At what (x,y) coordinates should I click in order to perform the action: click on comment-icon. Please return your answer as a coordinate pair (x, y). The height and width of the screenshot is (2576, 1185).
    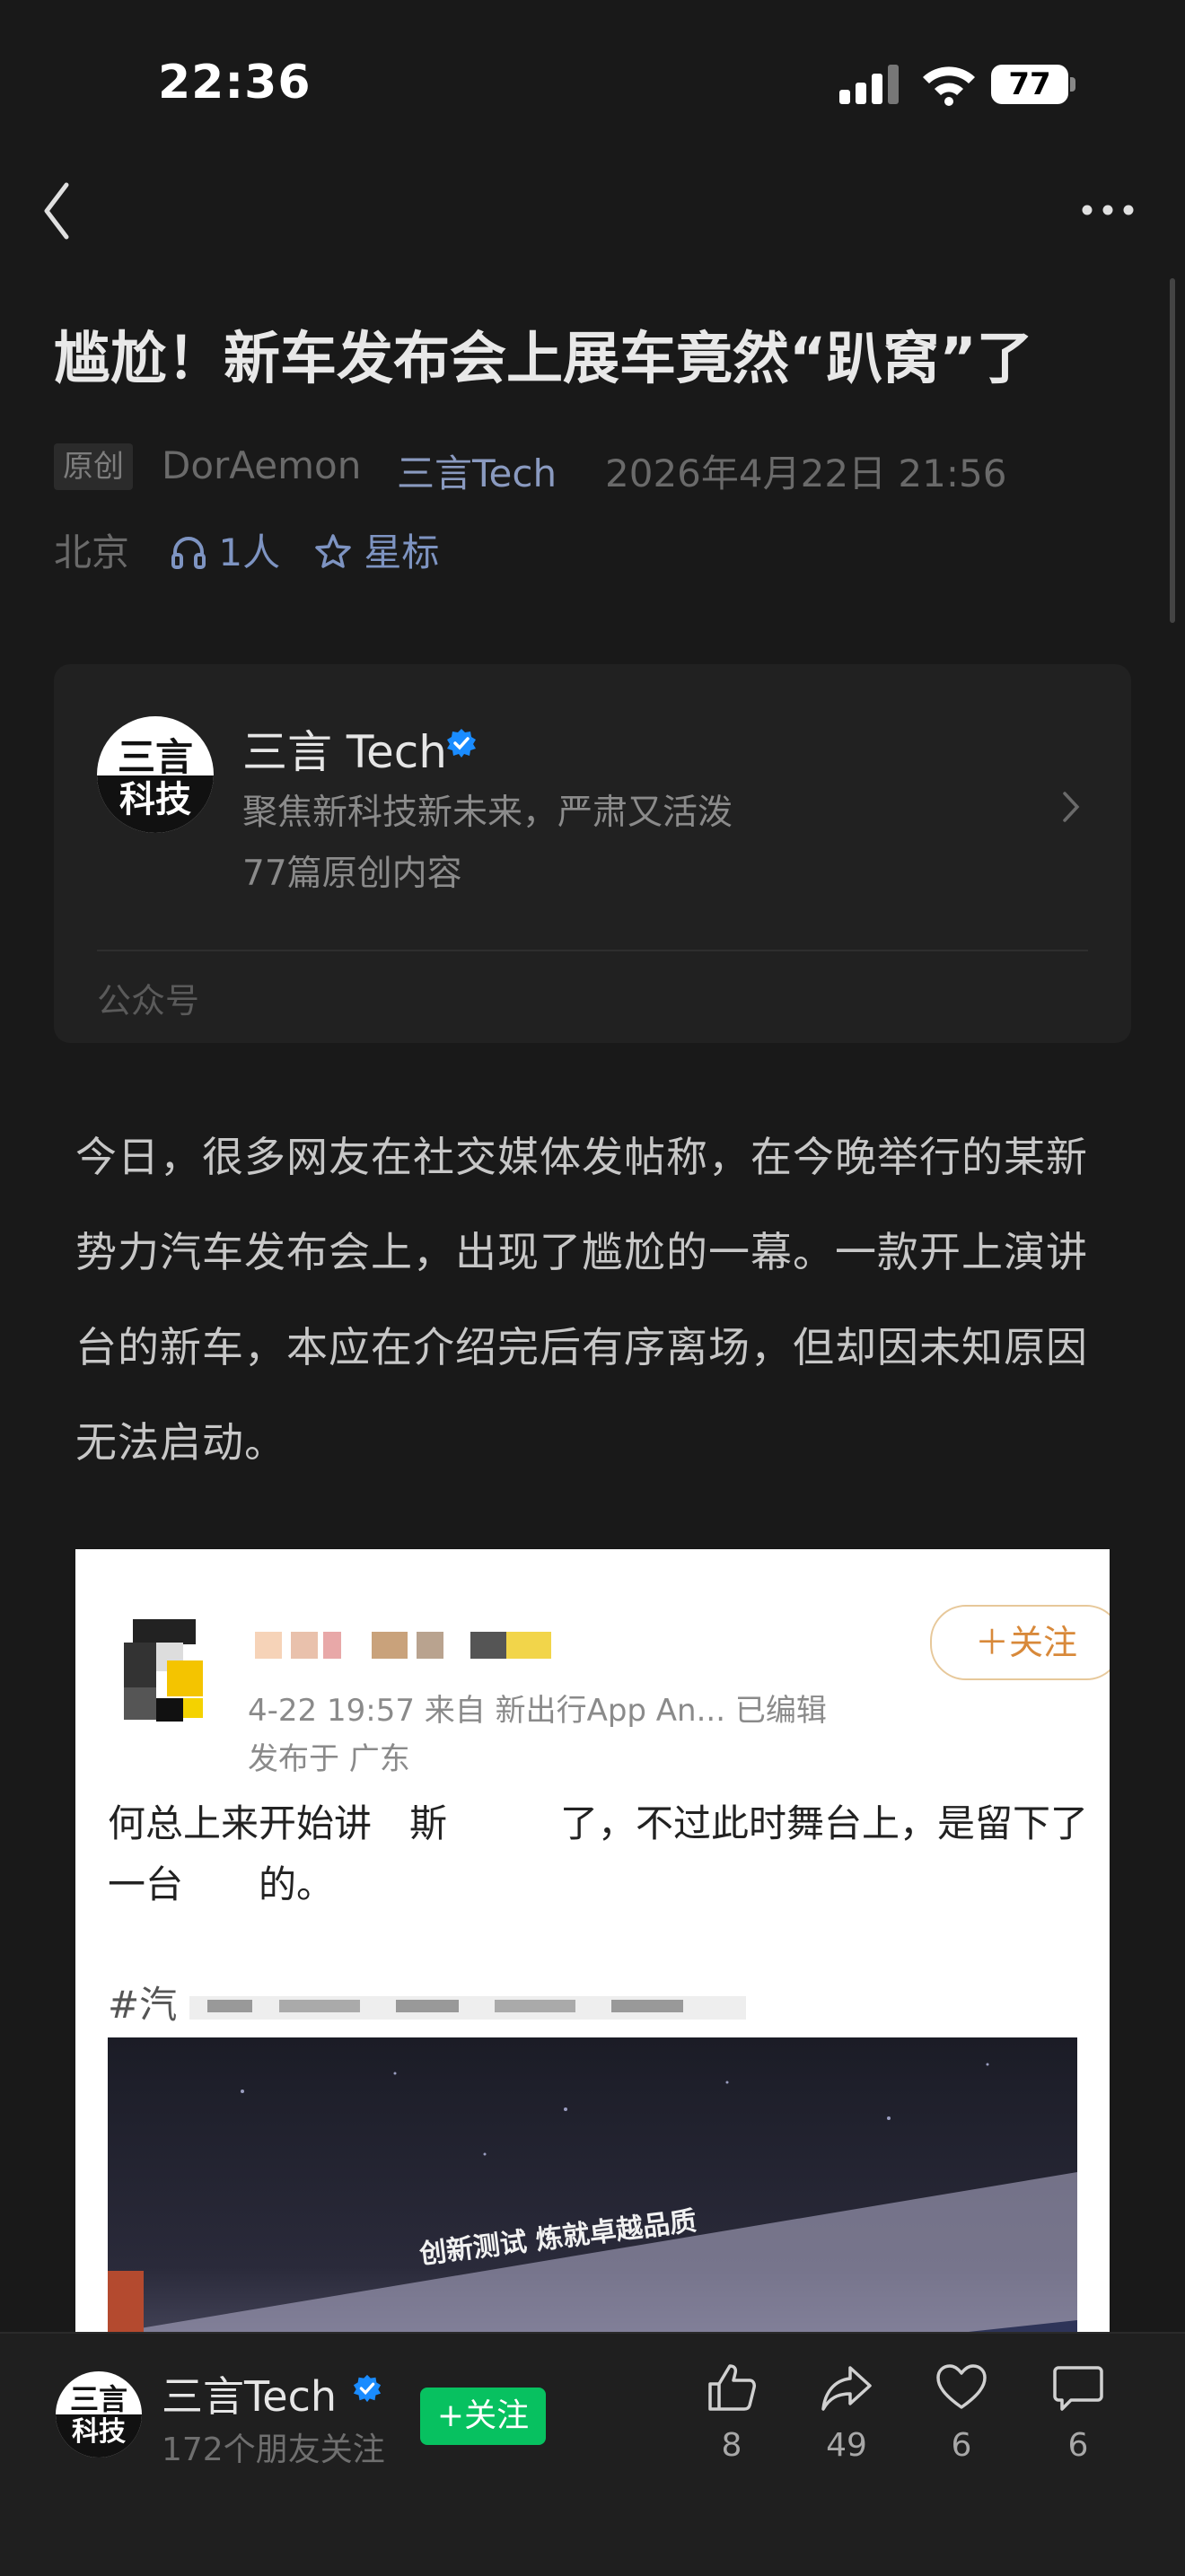
    Looking at the image, I should click on (1078, 2388).